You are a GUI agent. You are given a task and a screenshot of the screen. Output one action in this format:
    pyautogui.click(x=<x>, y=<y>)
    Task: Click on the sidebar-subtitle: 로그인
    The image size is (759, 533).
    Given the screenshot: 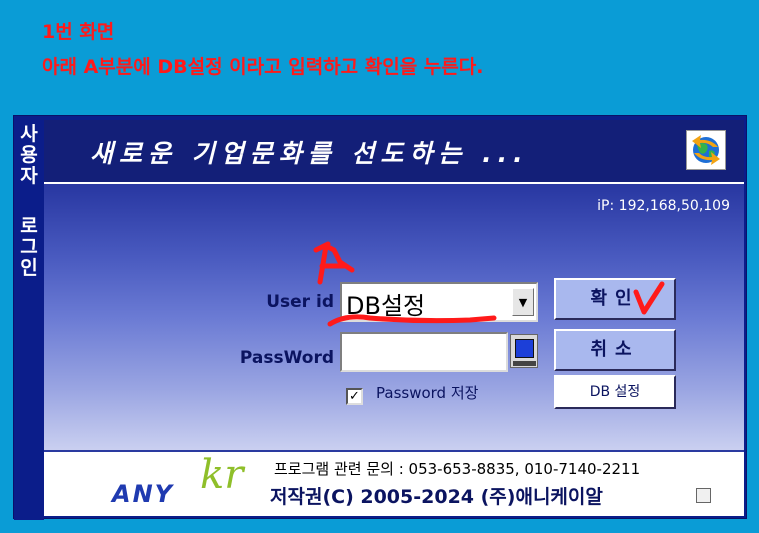 What is the action you would take?
    pyautogui.click(x=29, y=247)
    